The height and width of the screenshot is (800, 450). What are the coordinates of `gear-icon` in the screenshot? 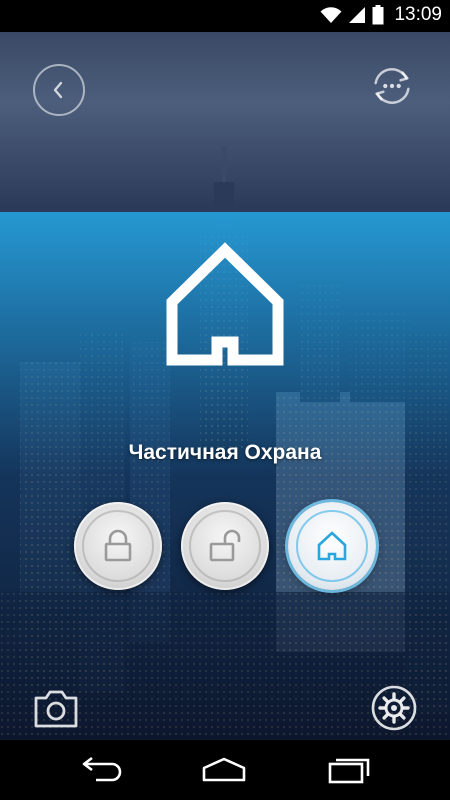 It's located at (394, 708).